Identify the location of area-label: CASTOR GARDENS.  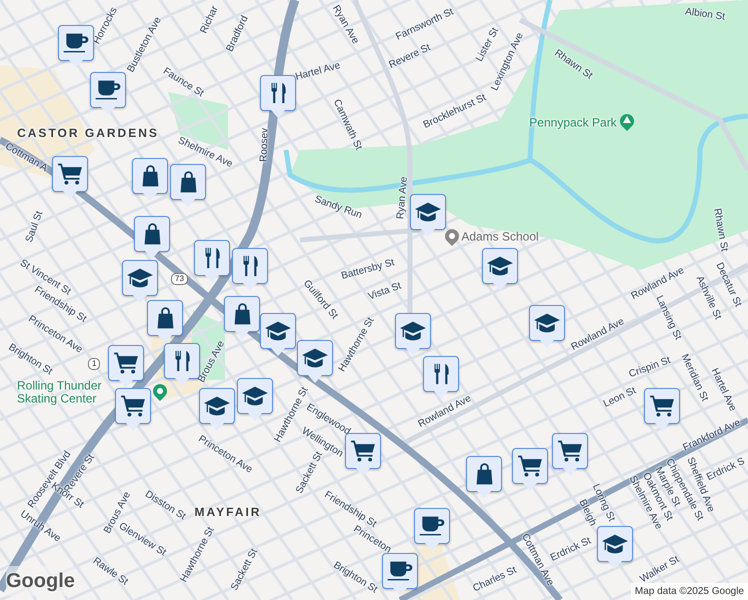
(88, 133).